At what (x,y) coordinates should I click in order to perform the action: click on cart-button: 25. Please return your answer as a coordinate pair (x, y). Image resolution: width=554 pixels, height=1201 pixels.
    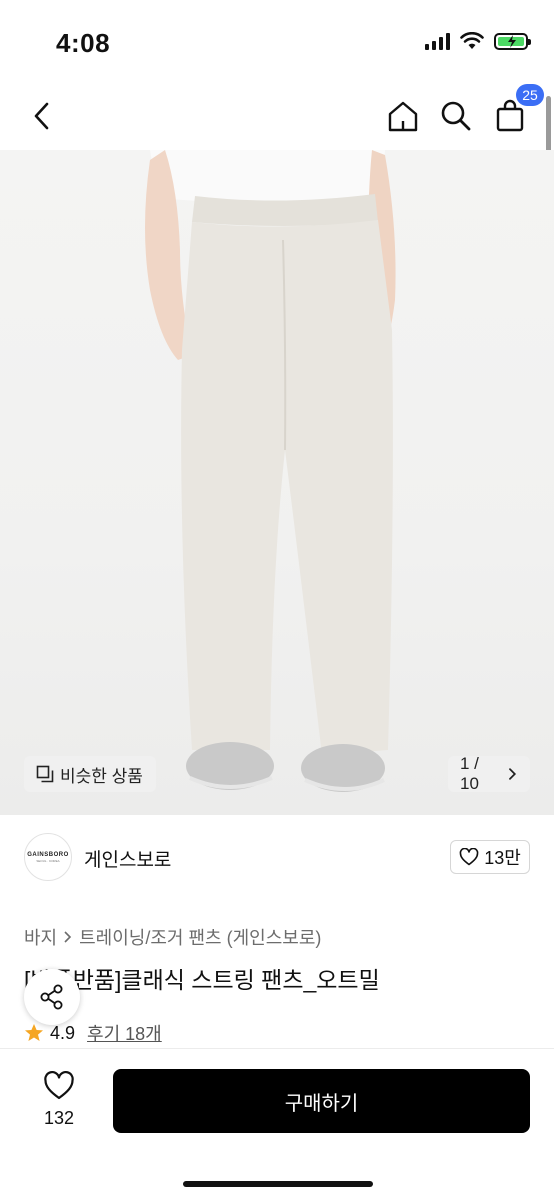
    Looking at the image, I should click on (516, 111).